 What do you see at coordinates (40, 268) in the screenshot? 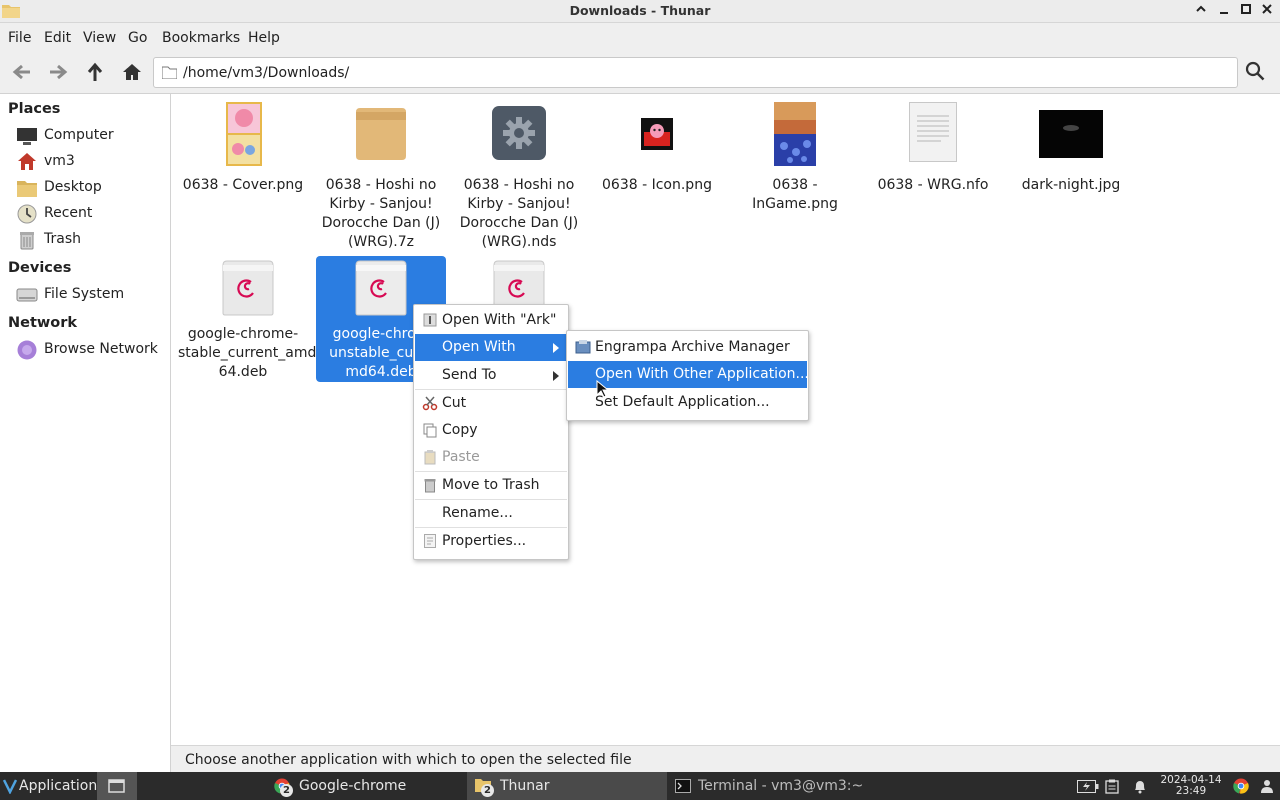
I see `devices-heading: Devices` at bounding box center [40, 268].